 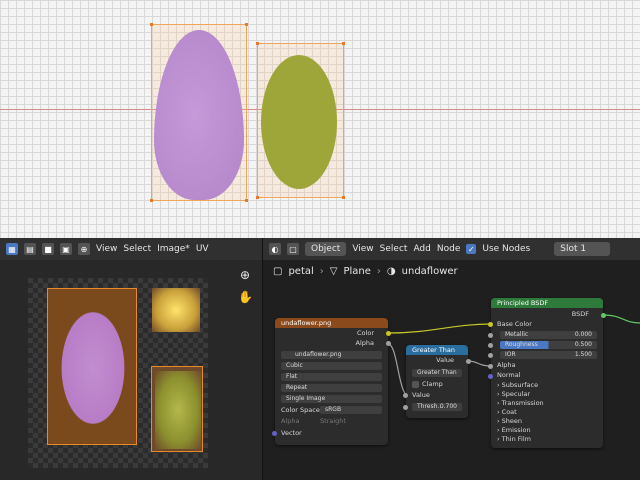 I want to click on panel-specular: › Specular, so click(x=547, y=394).